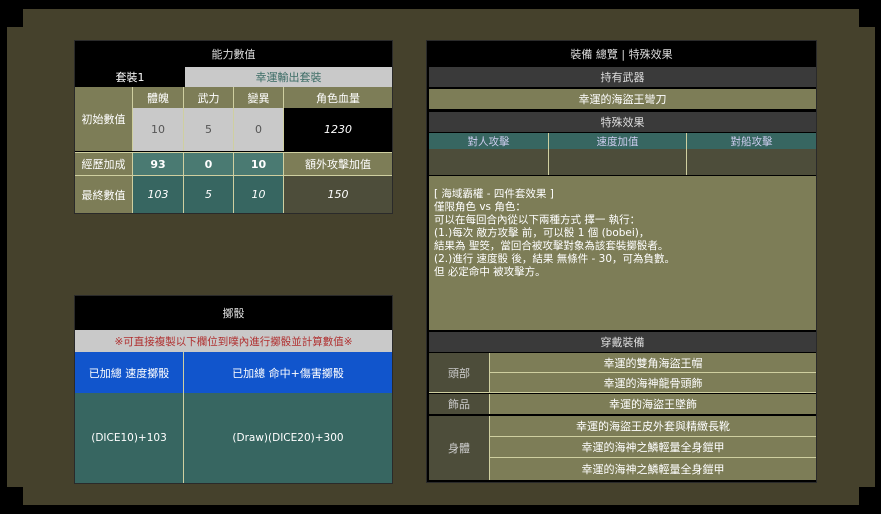 This screenshot has height=514, width=881. I want to click on desc-line: 但 必定命中 被攻擊方。, so click(490, 272).